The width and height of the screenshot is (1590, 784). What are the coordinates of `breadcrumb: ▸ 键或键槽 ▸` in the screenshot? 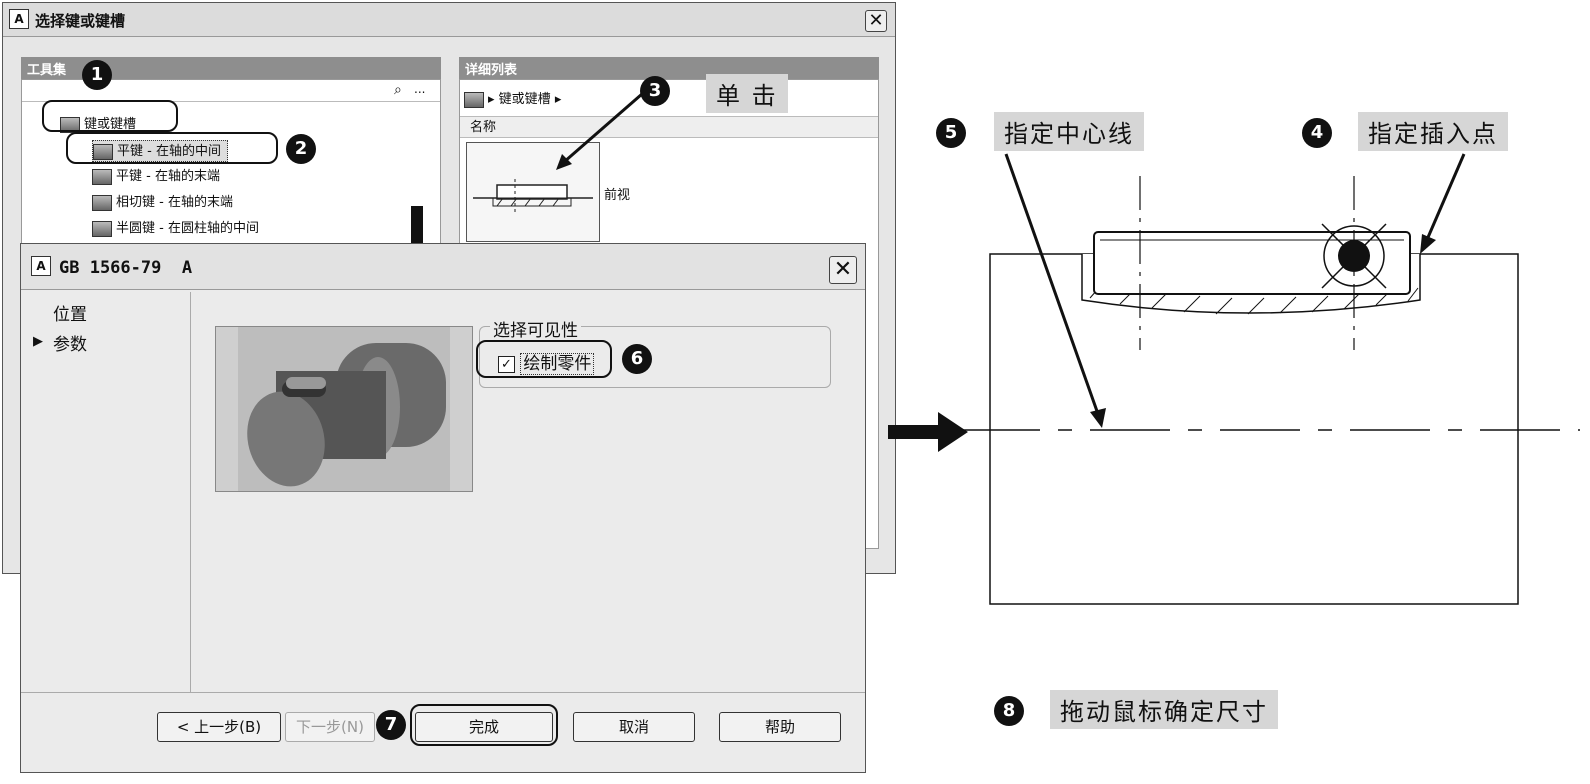 It's located at (512, 98).